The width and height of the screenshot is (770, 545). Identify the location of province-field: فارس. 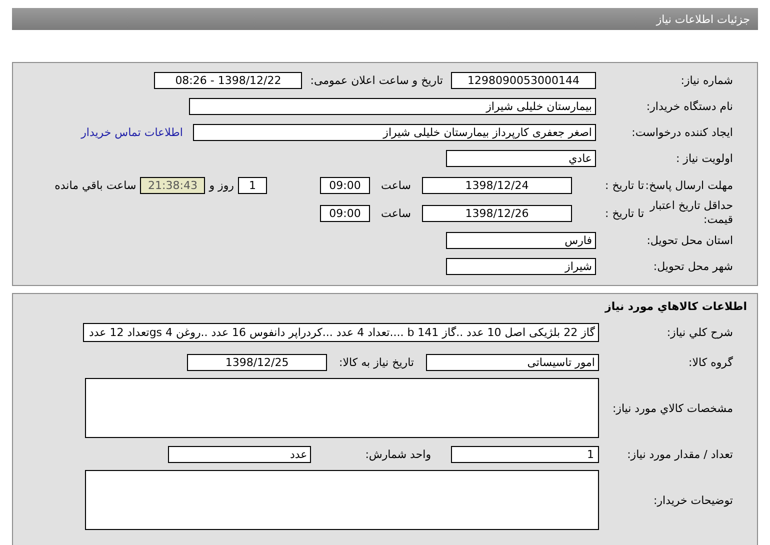
(521, 240).